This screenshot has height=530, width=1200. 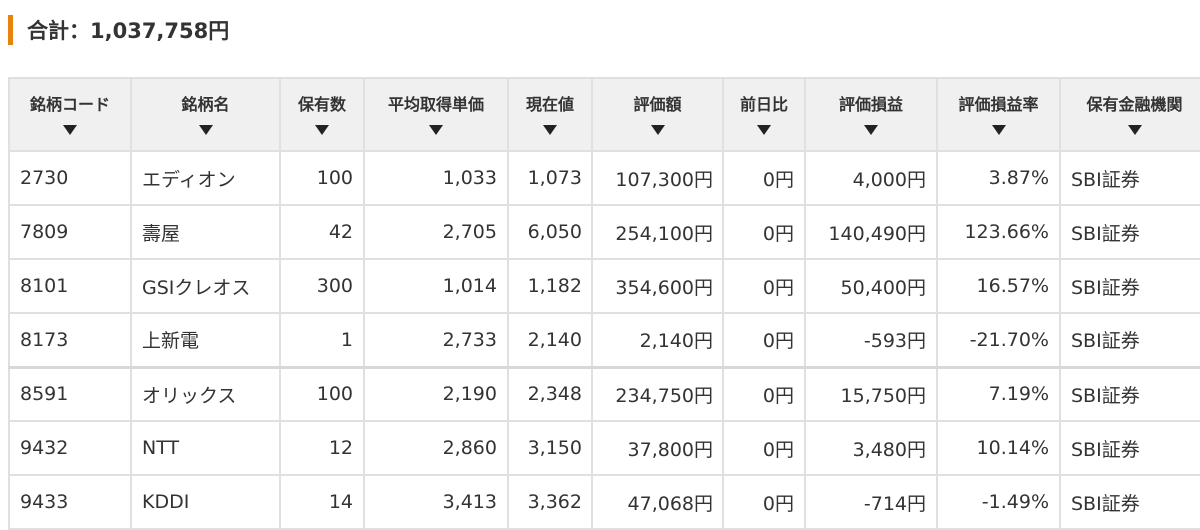 I want to click on column-header-broker: 保有金融機関, so click(x=1129, y=114).